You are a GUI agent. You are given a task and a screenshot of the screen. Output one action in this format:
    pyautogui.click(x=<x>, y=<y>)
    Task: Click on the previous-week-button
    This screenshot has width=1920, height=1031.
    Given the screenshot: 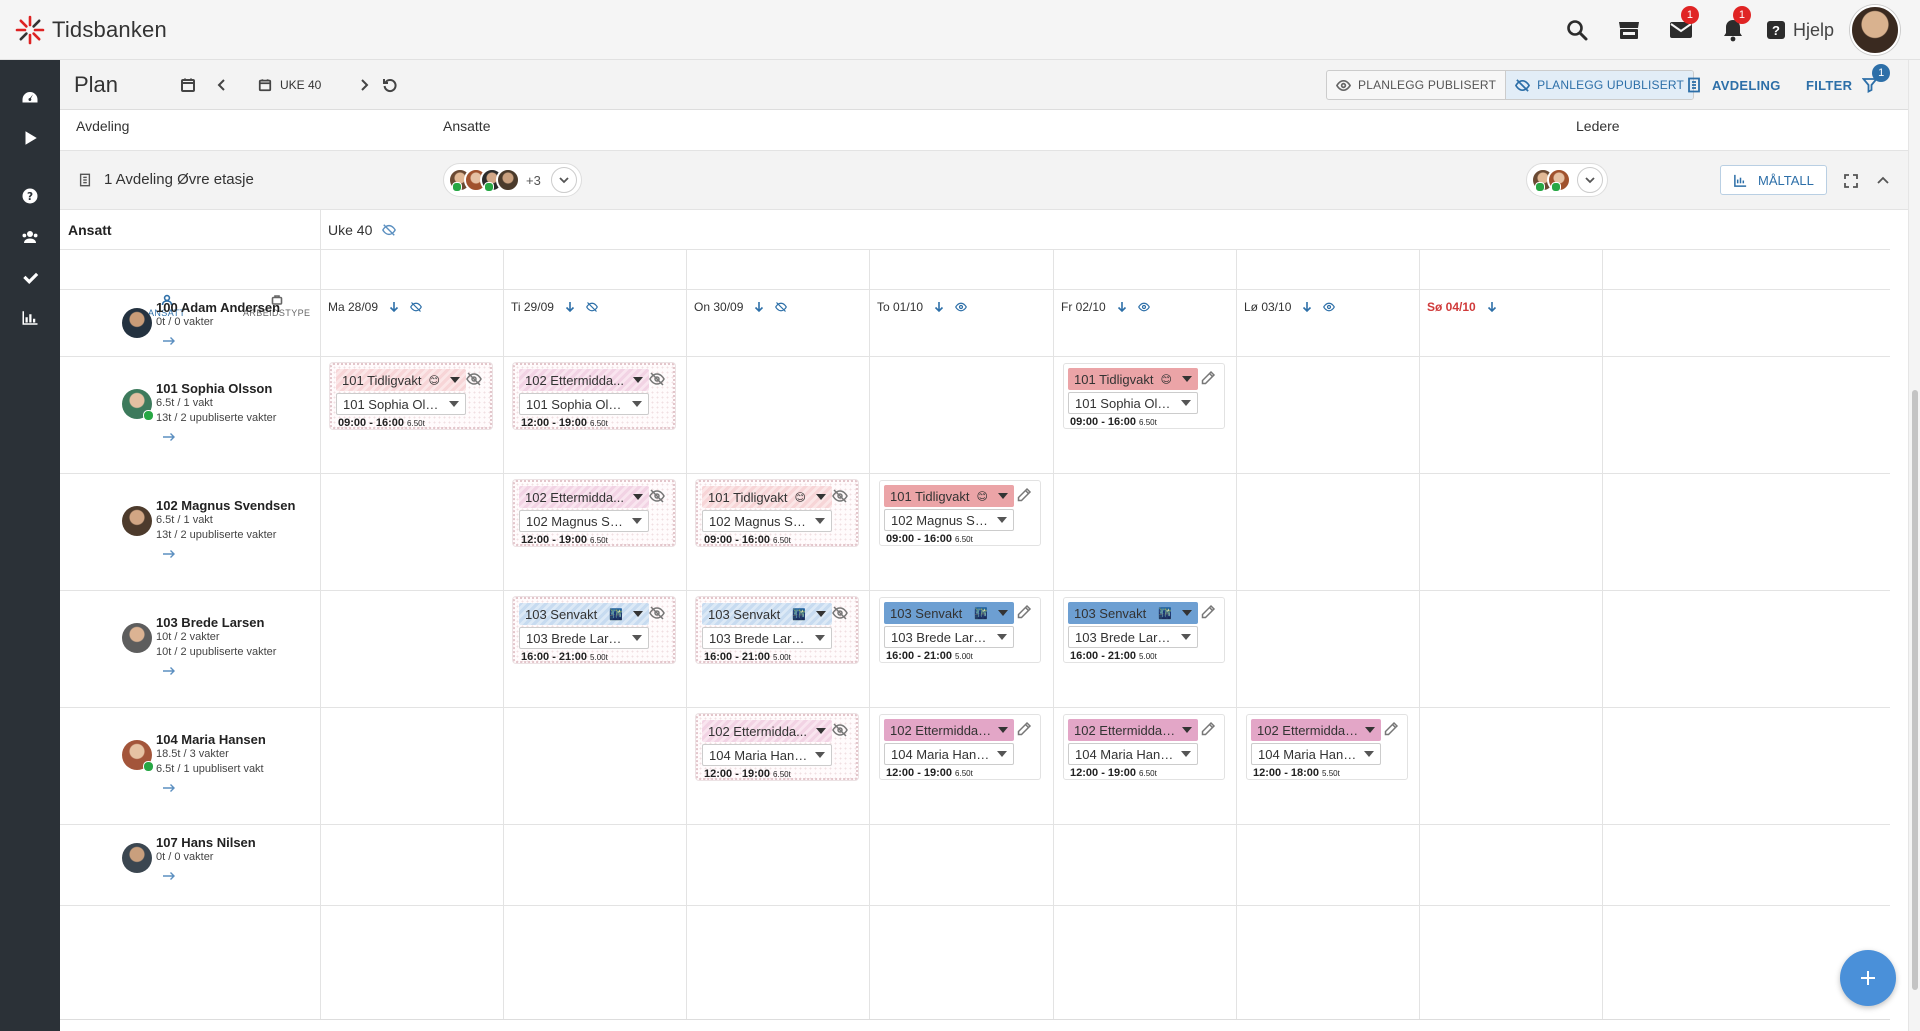 What is the action you would take?
    pyautogui.click(x=222, y=85)
    